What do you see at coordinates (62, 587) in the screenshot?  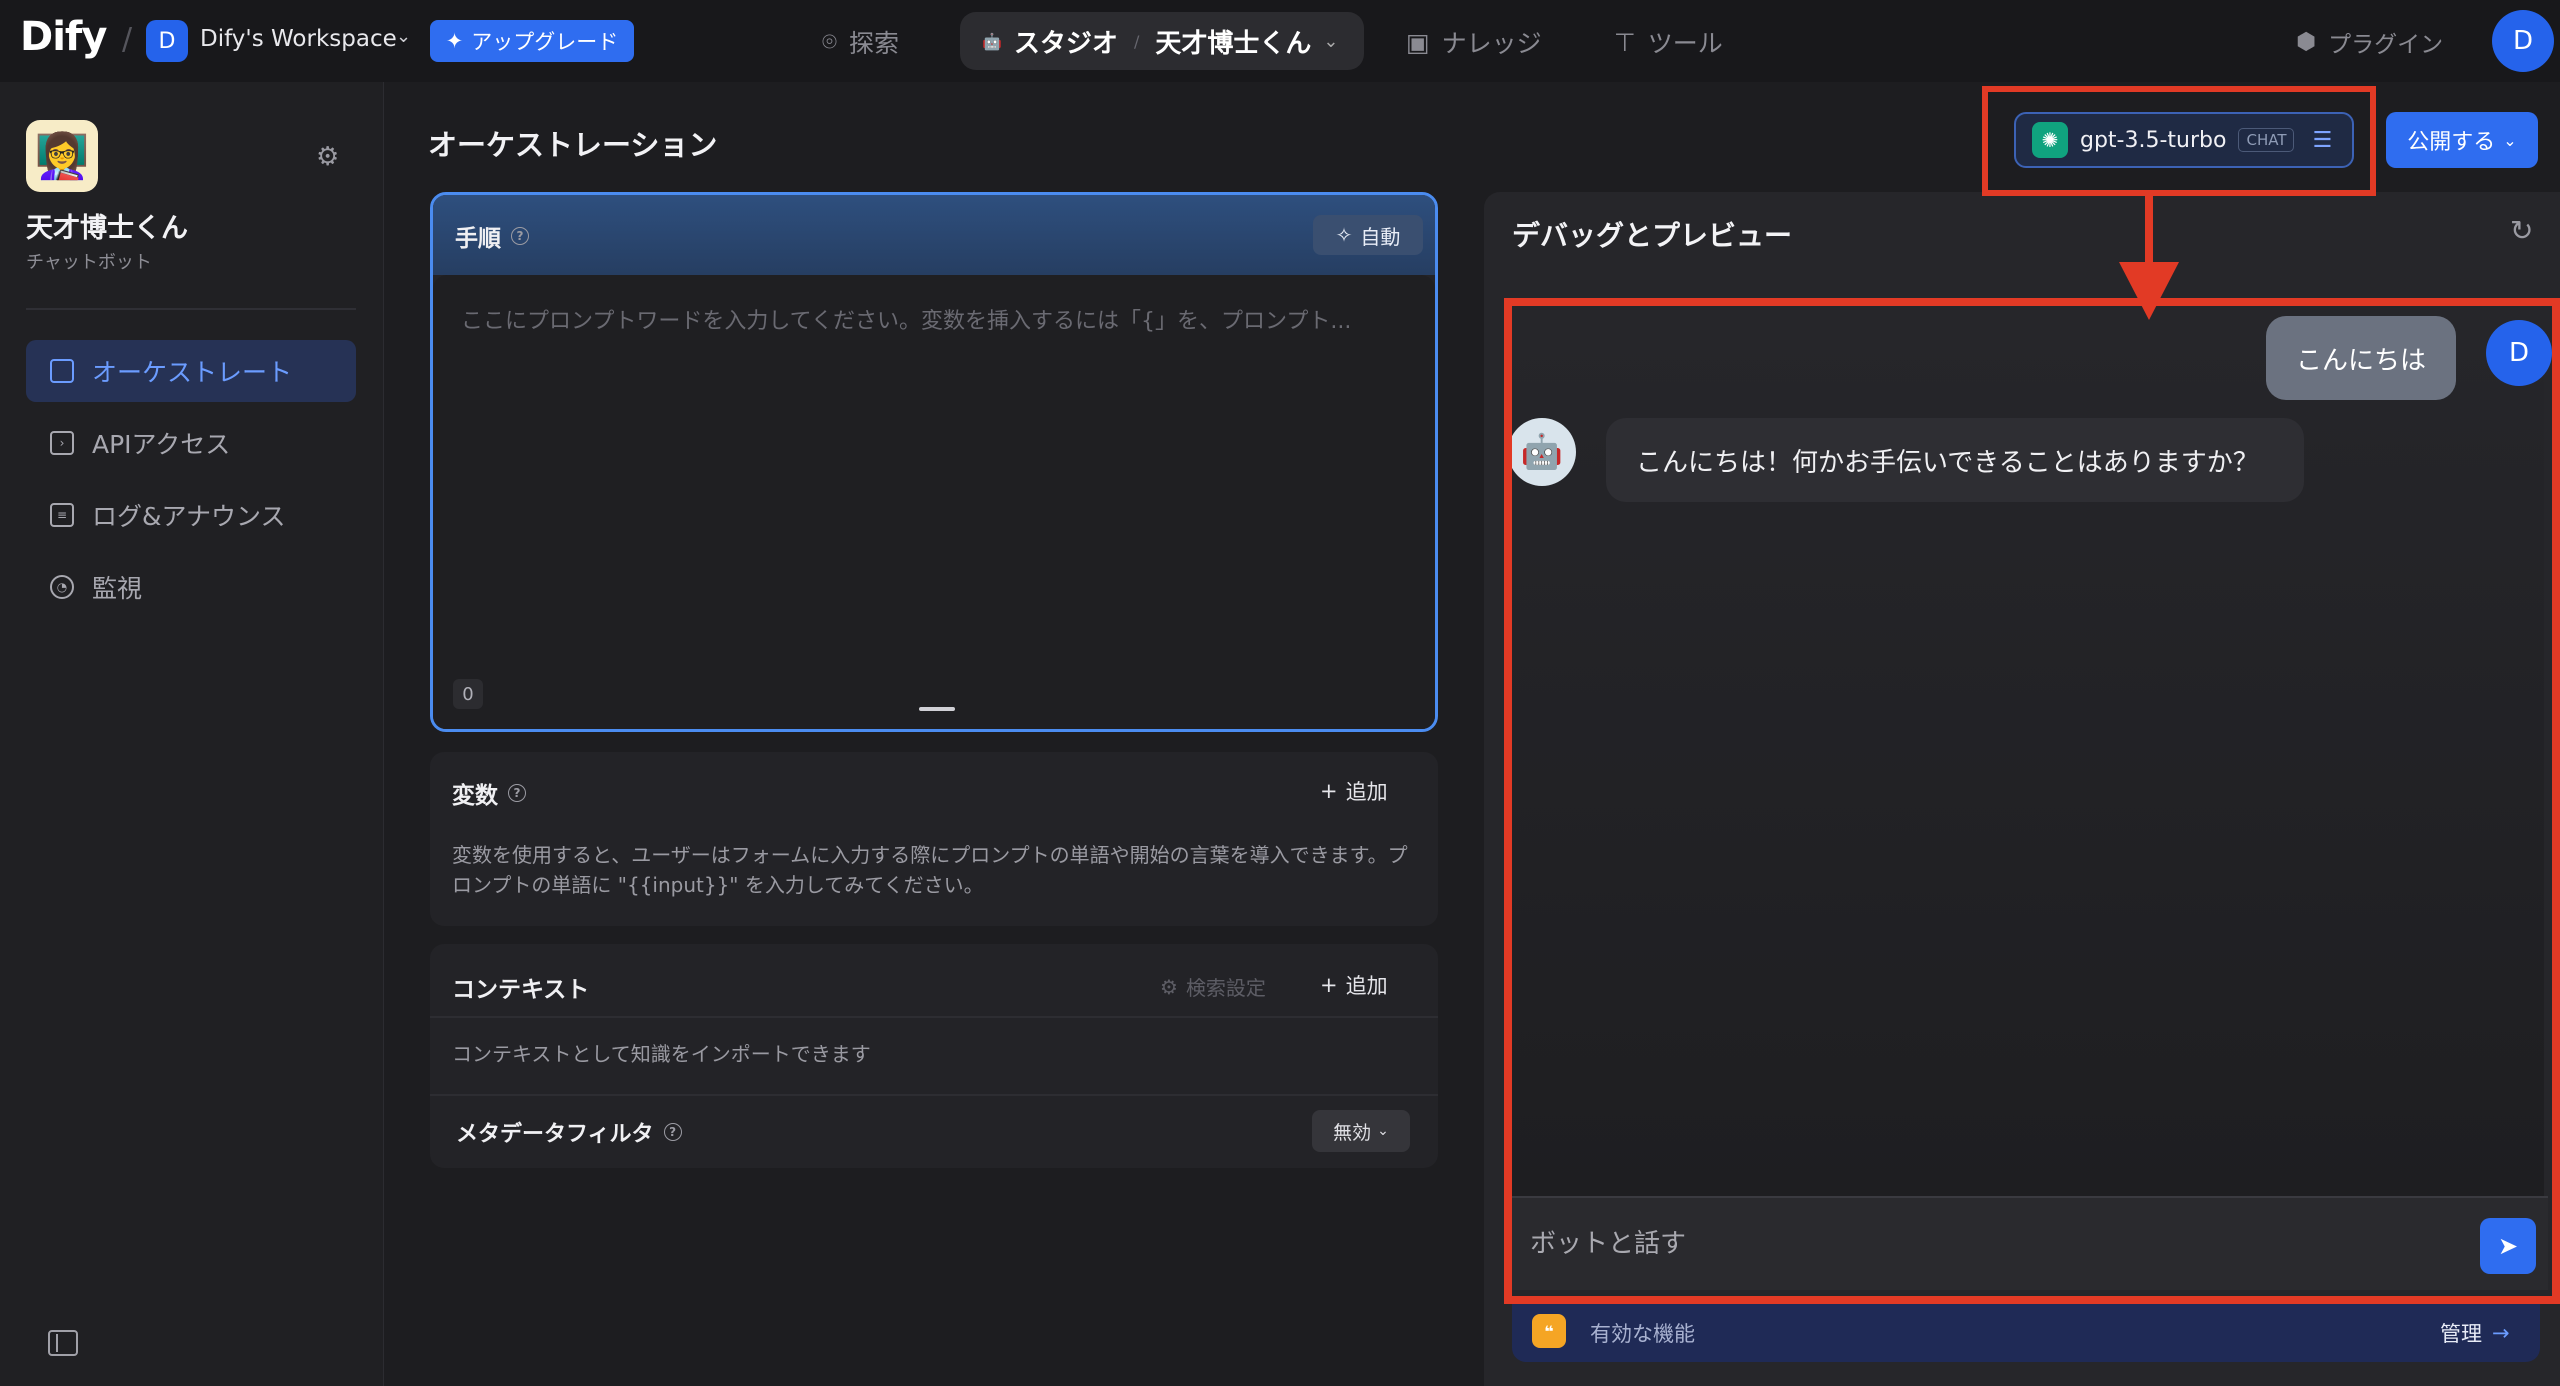 I see `gauge-icon: ◔` at bounding box center [62, 587].